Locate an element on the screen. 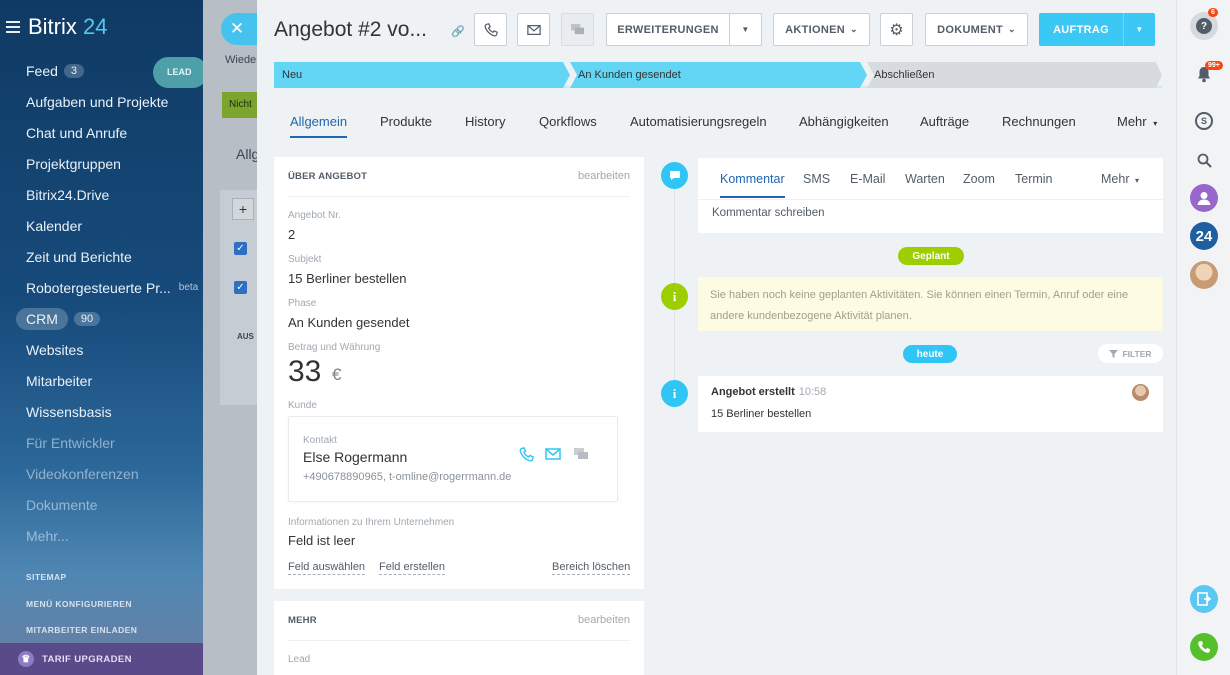 The width and height of the screenshot is (1230, 675). chevron-down-icon: ⌄ is located at coordinates (854, 29).